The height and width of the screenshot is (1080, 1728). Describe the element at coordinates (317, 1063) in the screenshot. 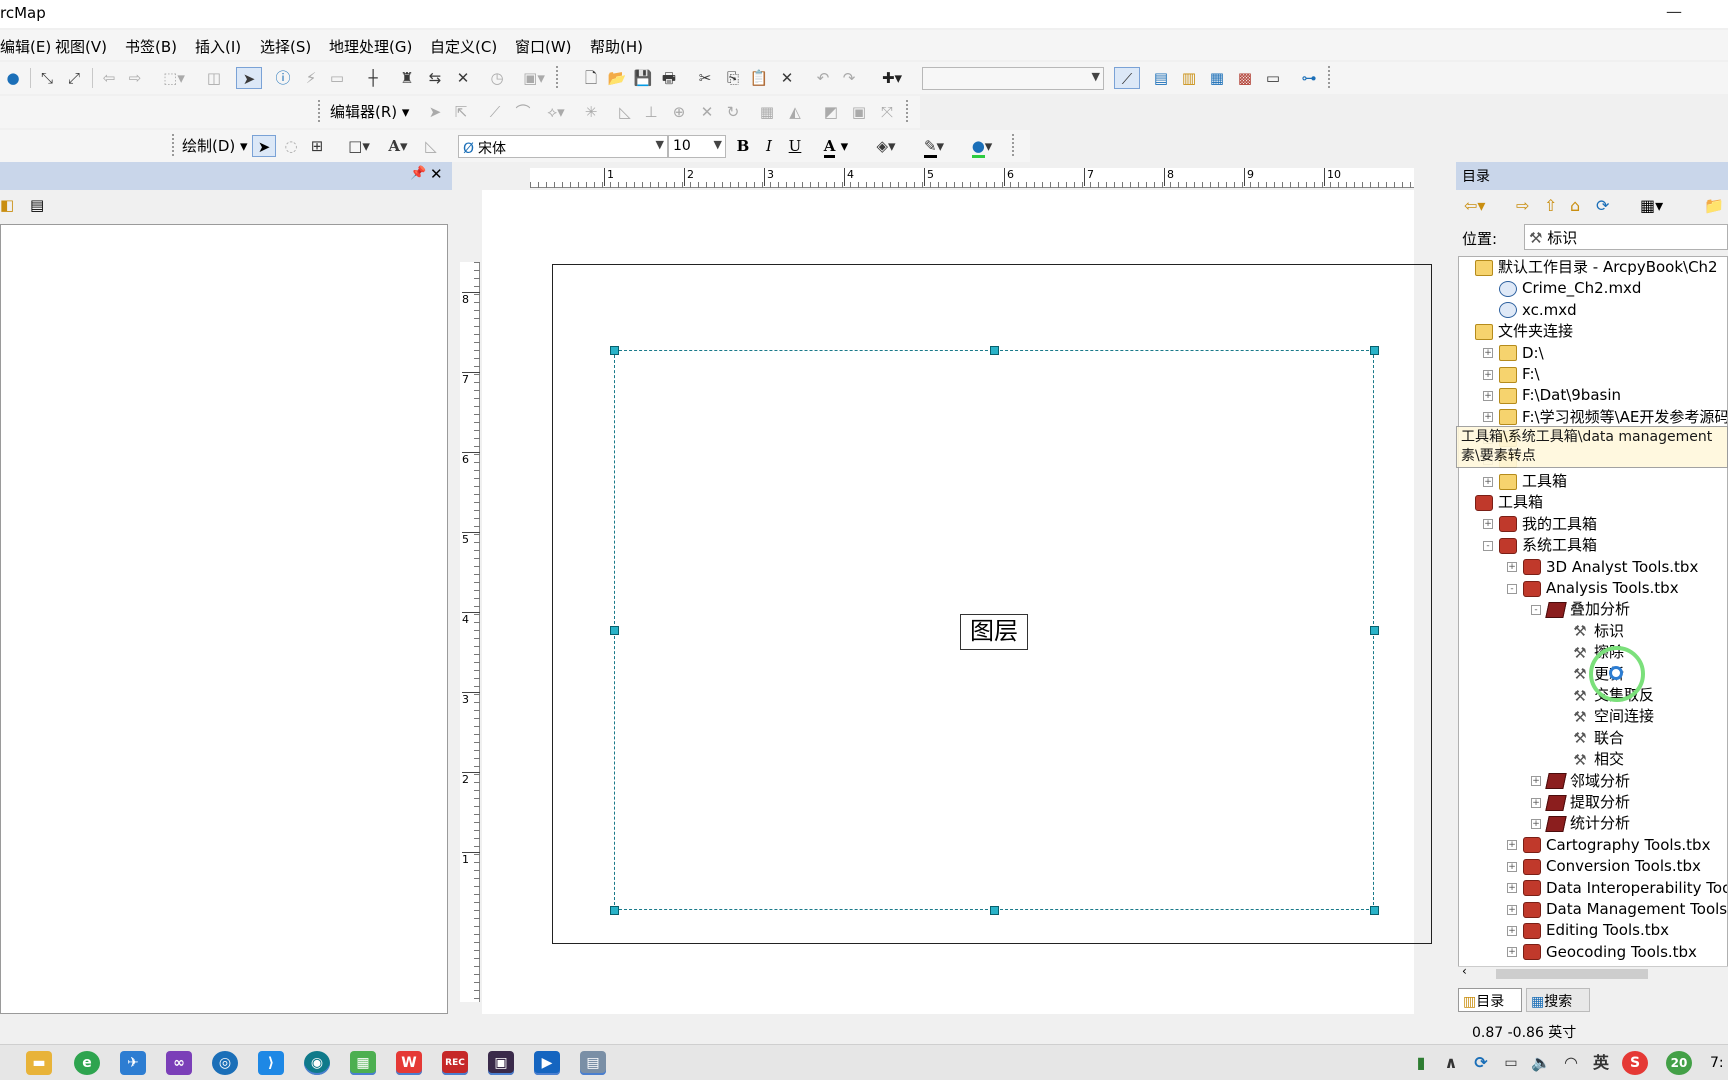

I see `arccatalog-icon: ◉` at that location.